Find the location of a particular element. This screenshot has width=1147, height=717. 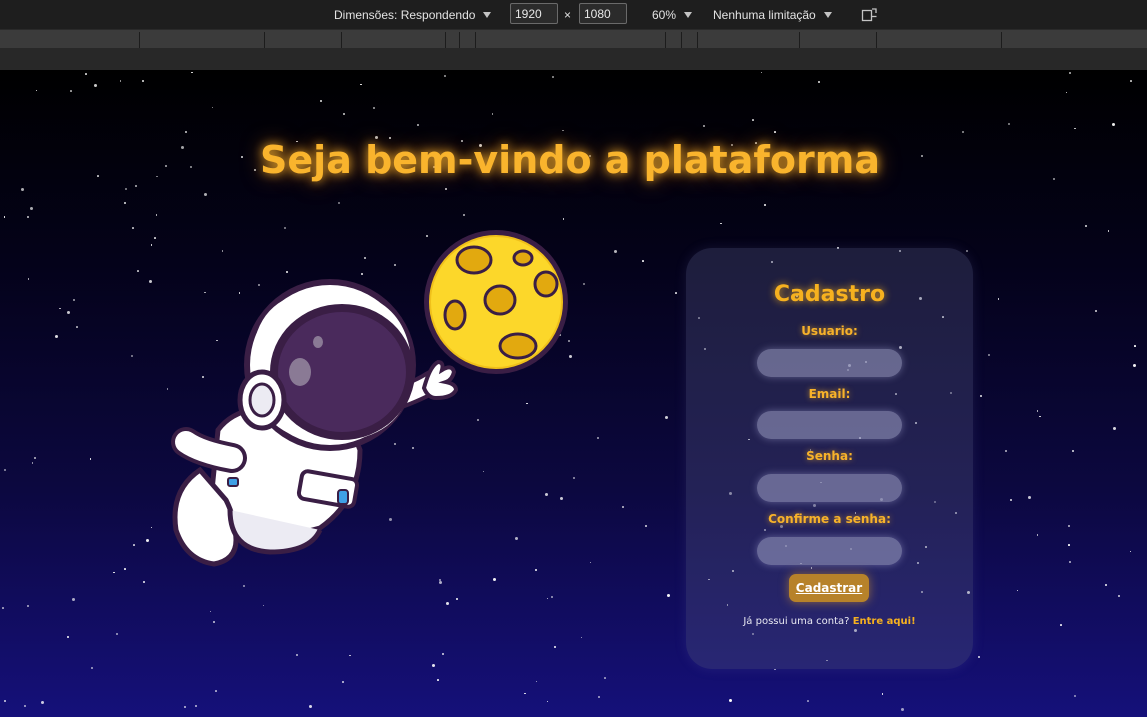

throttle-dropdown: Nenhuma limitação is located at coordinates (772, 14).